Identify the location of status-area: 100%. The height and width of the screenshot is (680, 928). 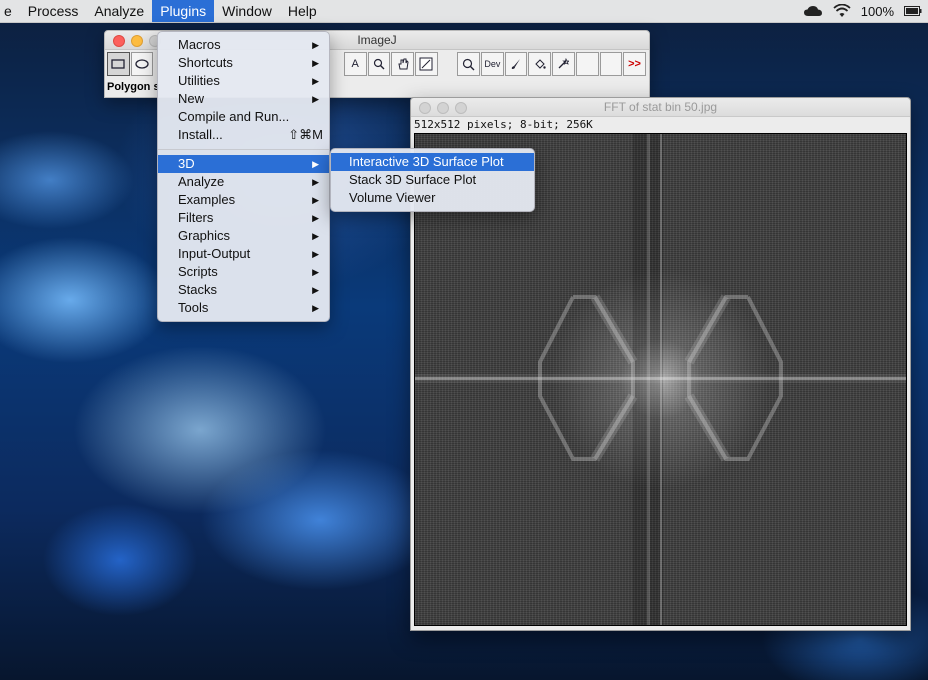
(865, 11).